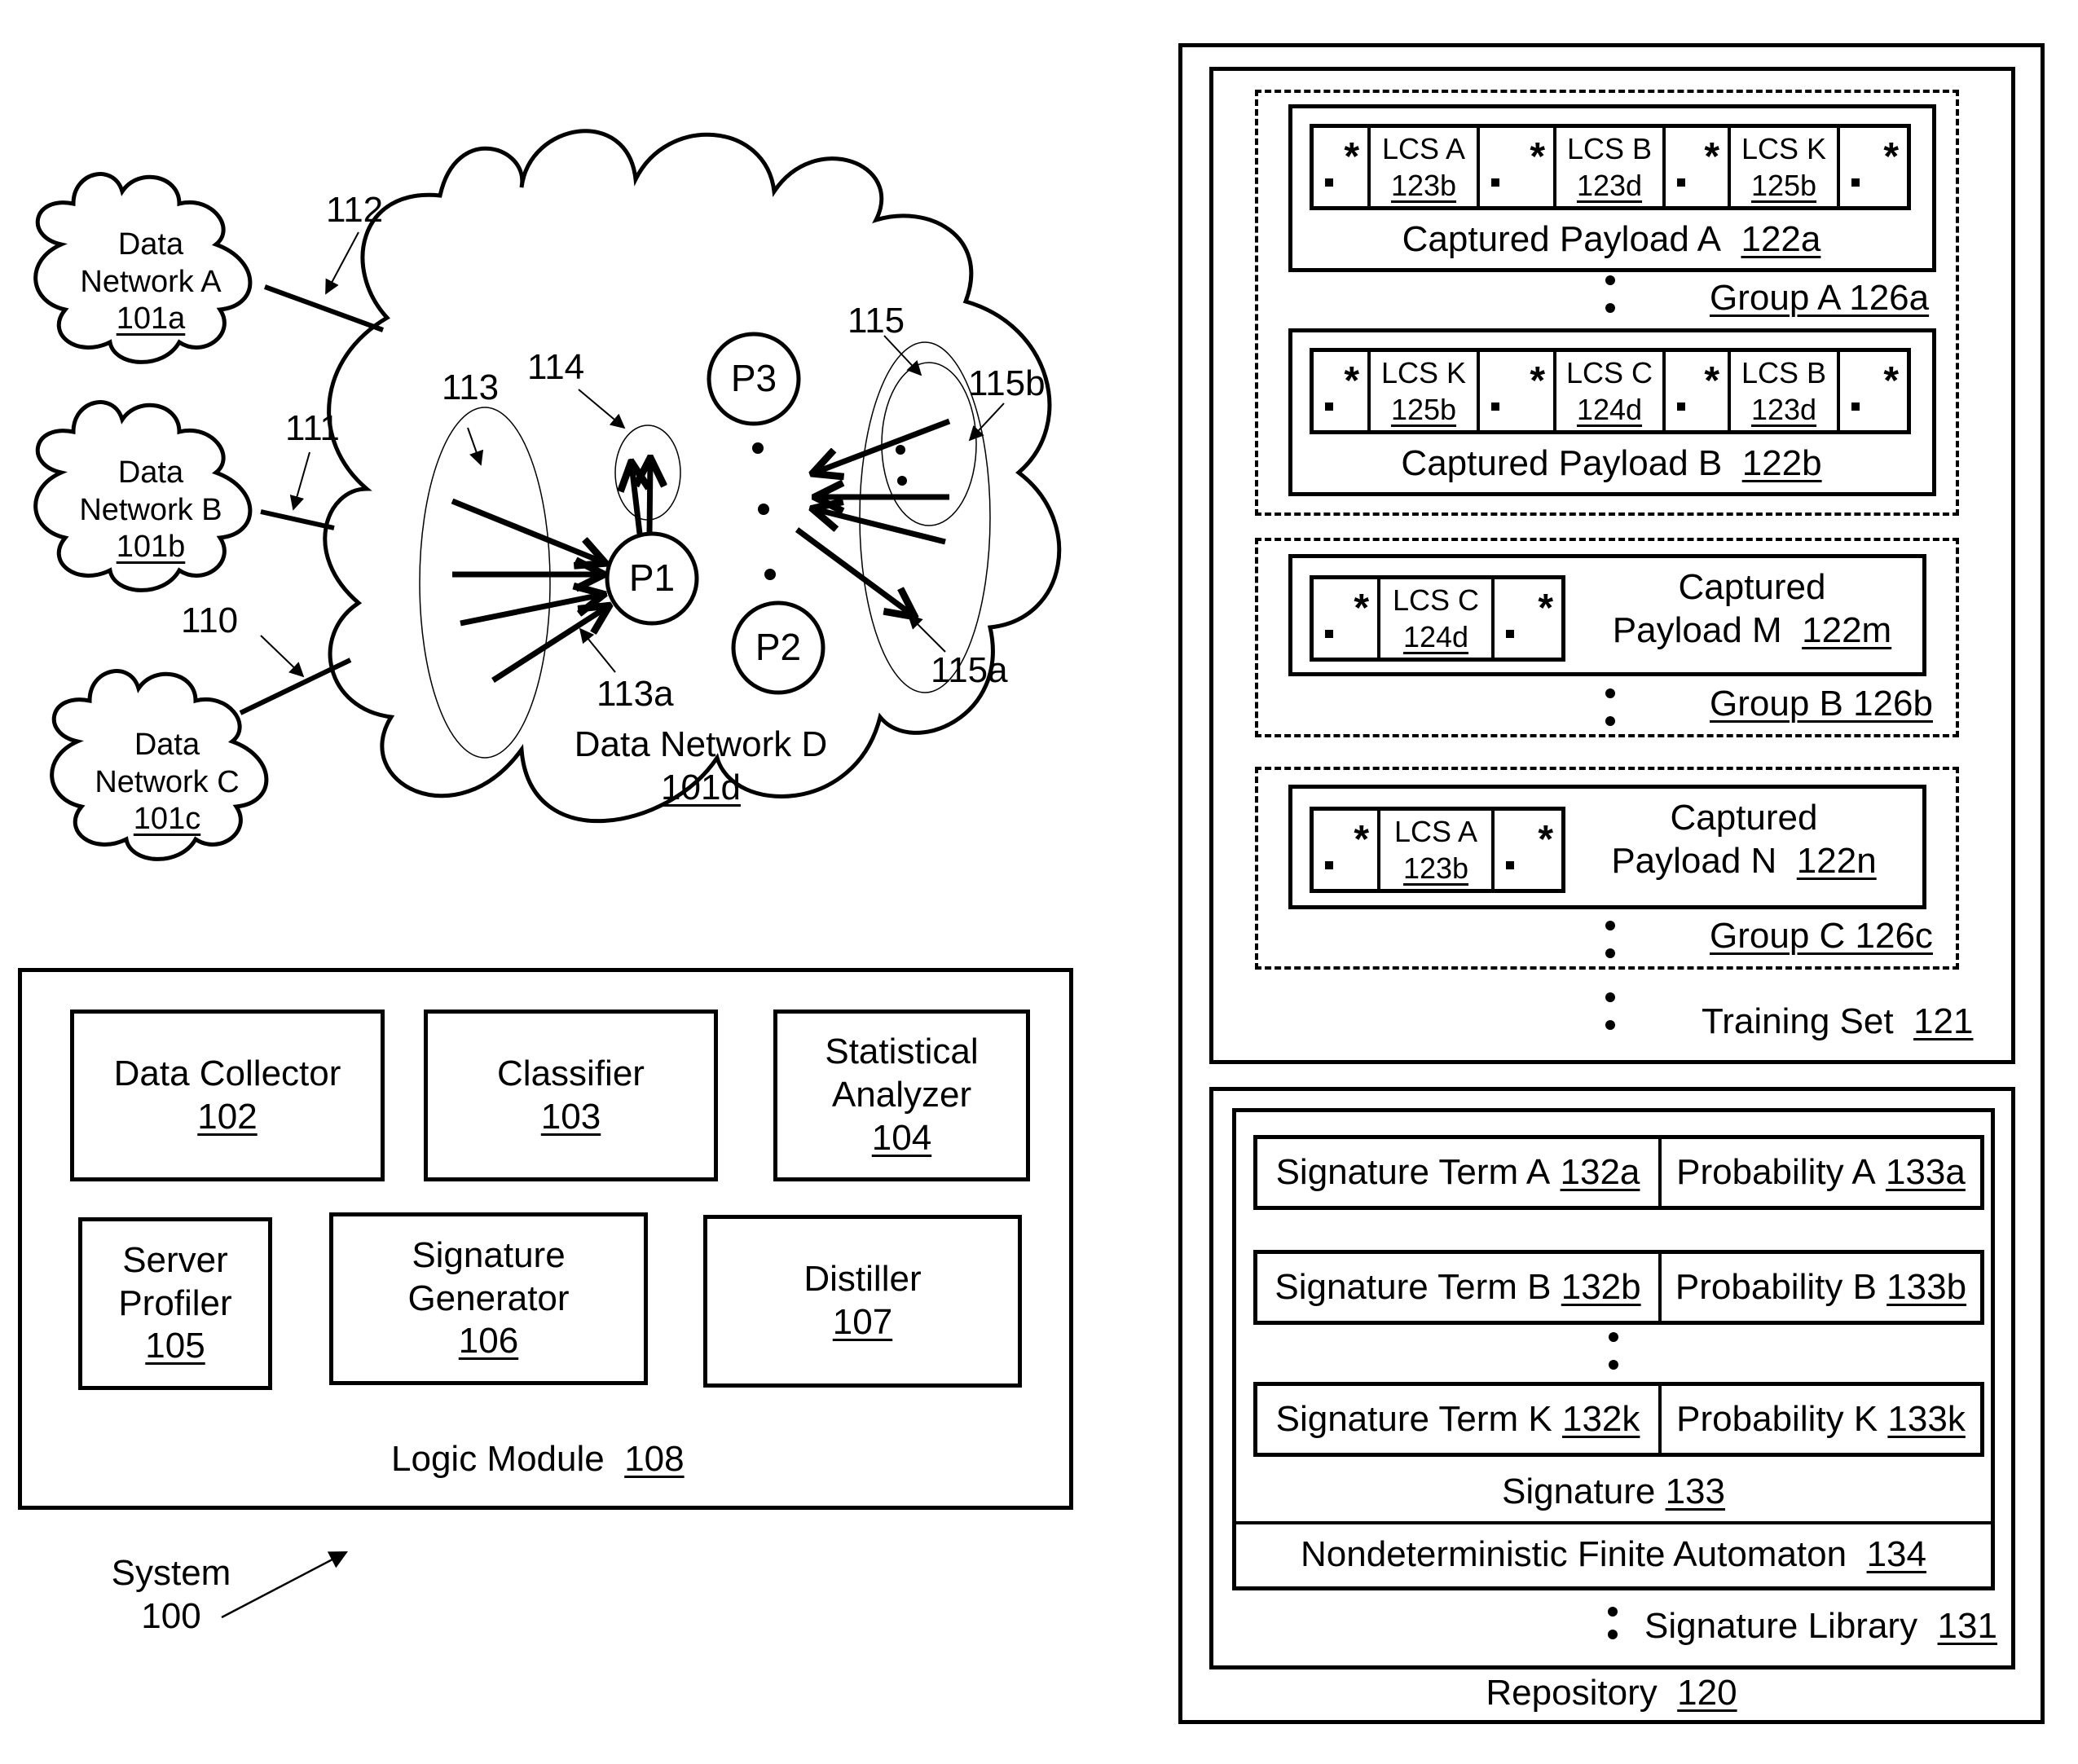 The image size is (2078, 1764). What do you see at coordinates (150, 472) in the screenshot?
I see `cloud-b-line1: Data` at bounding box center [150, 472].